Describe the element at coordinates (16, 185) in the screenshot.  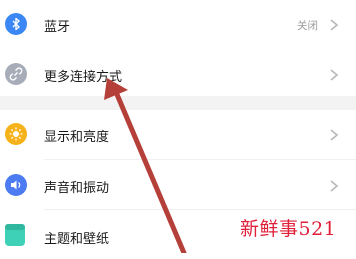
I see `volume-icon` at that location.